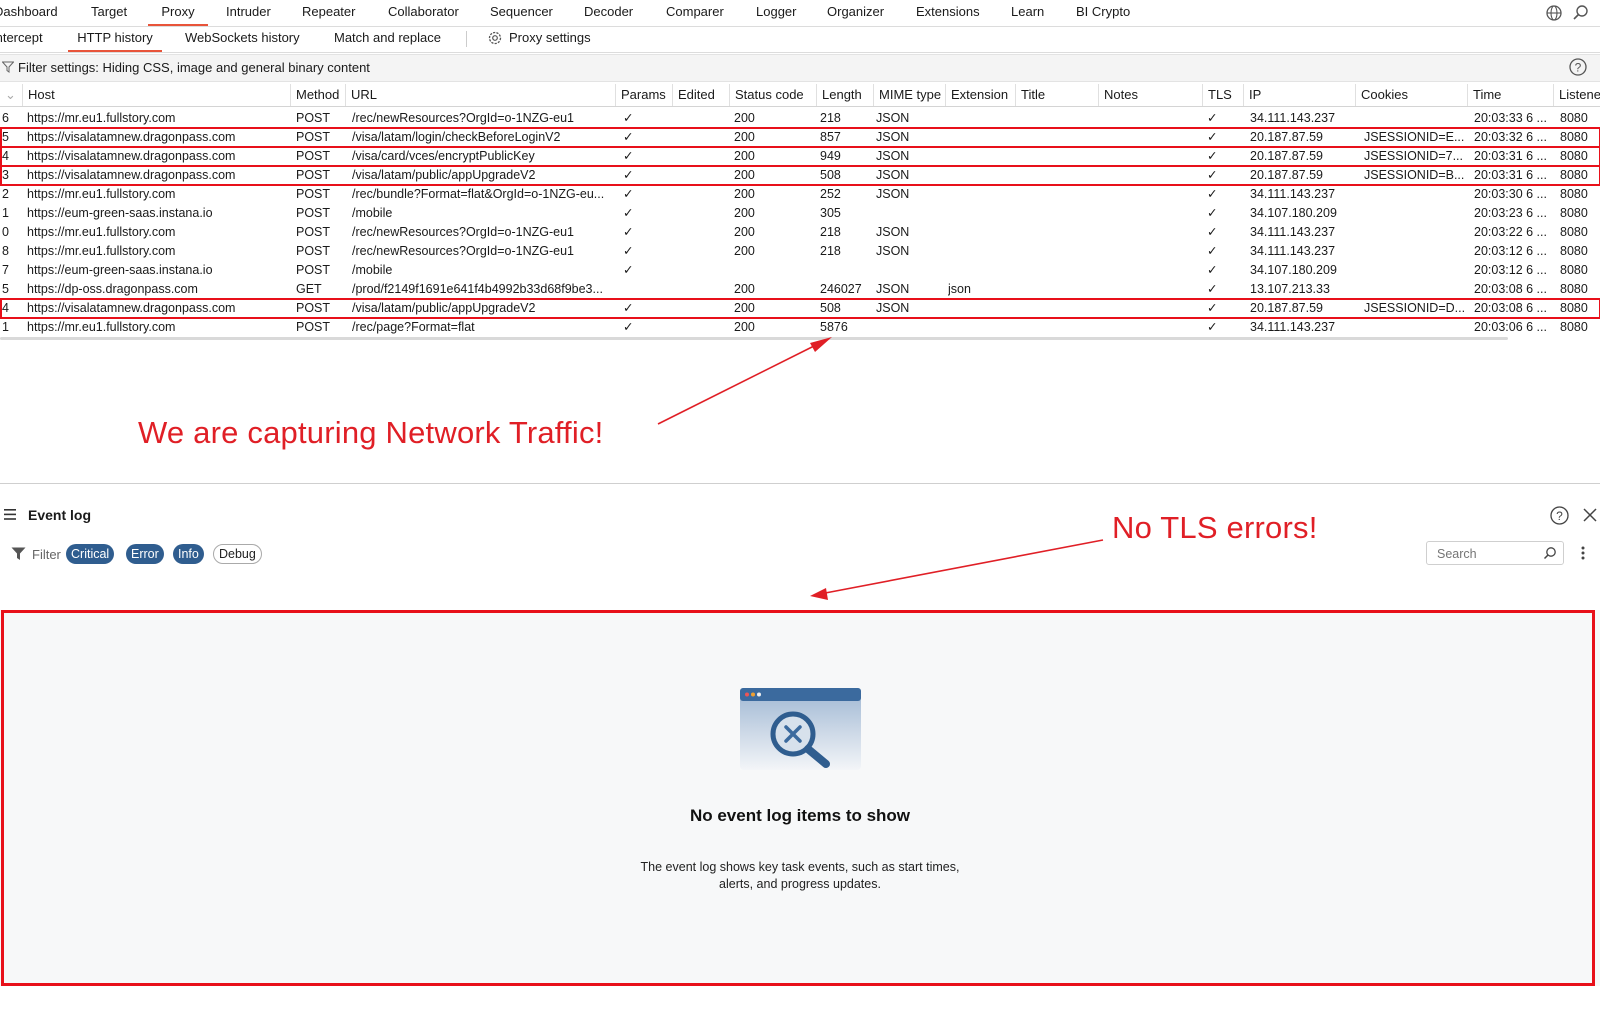 This screenshot has height=1011, width=1600. Describe the element at coordinates (855, 12) in the screenshot. I see `tab-organizer: Organizer` at that location.